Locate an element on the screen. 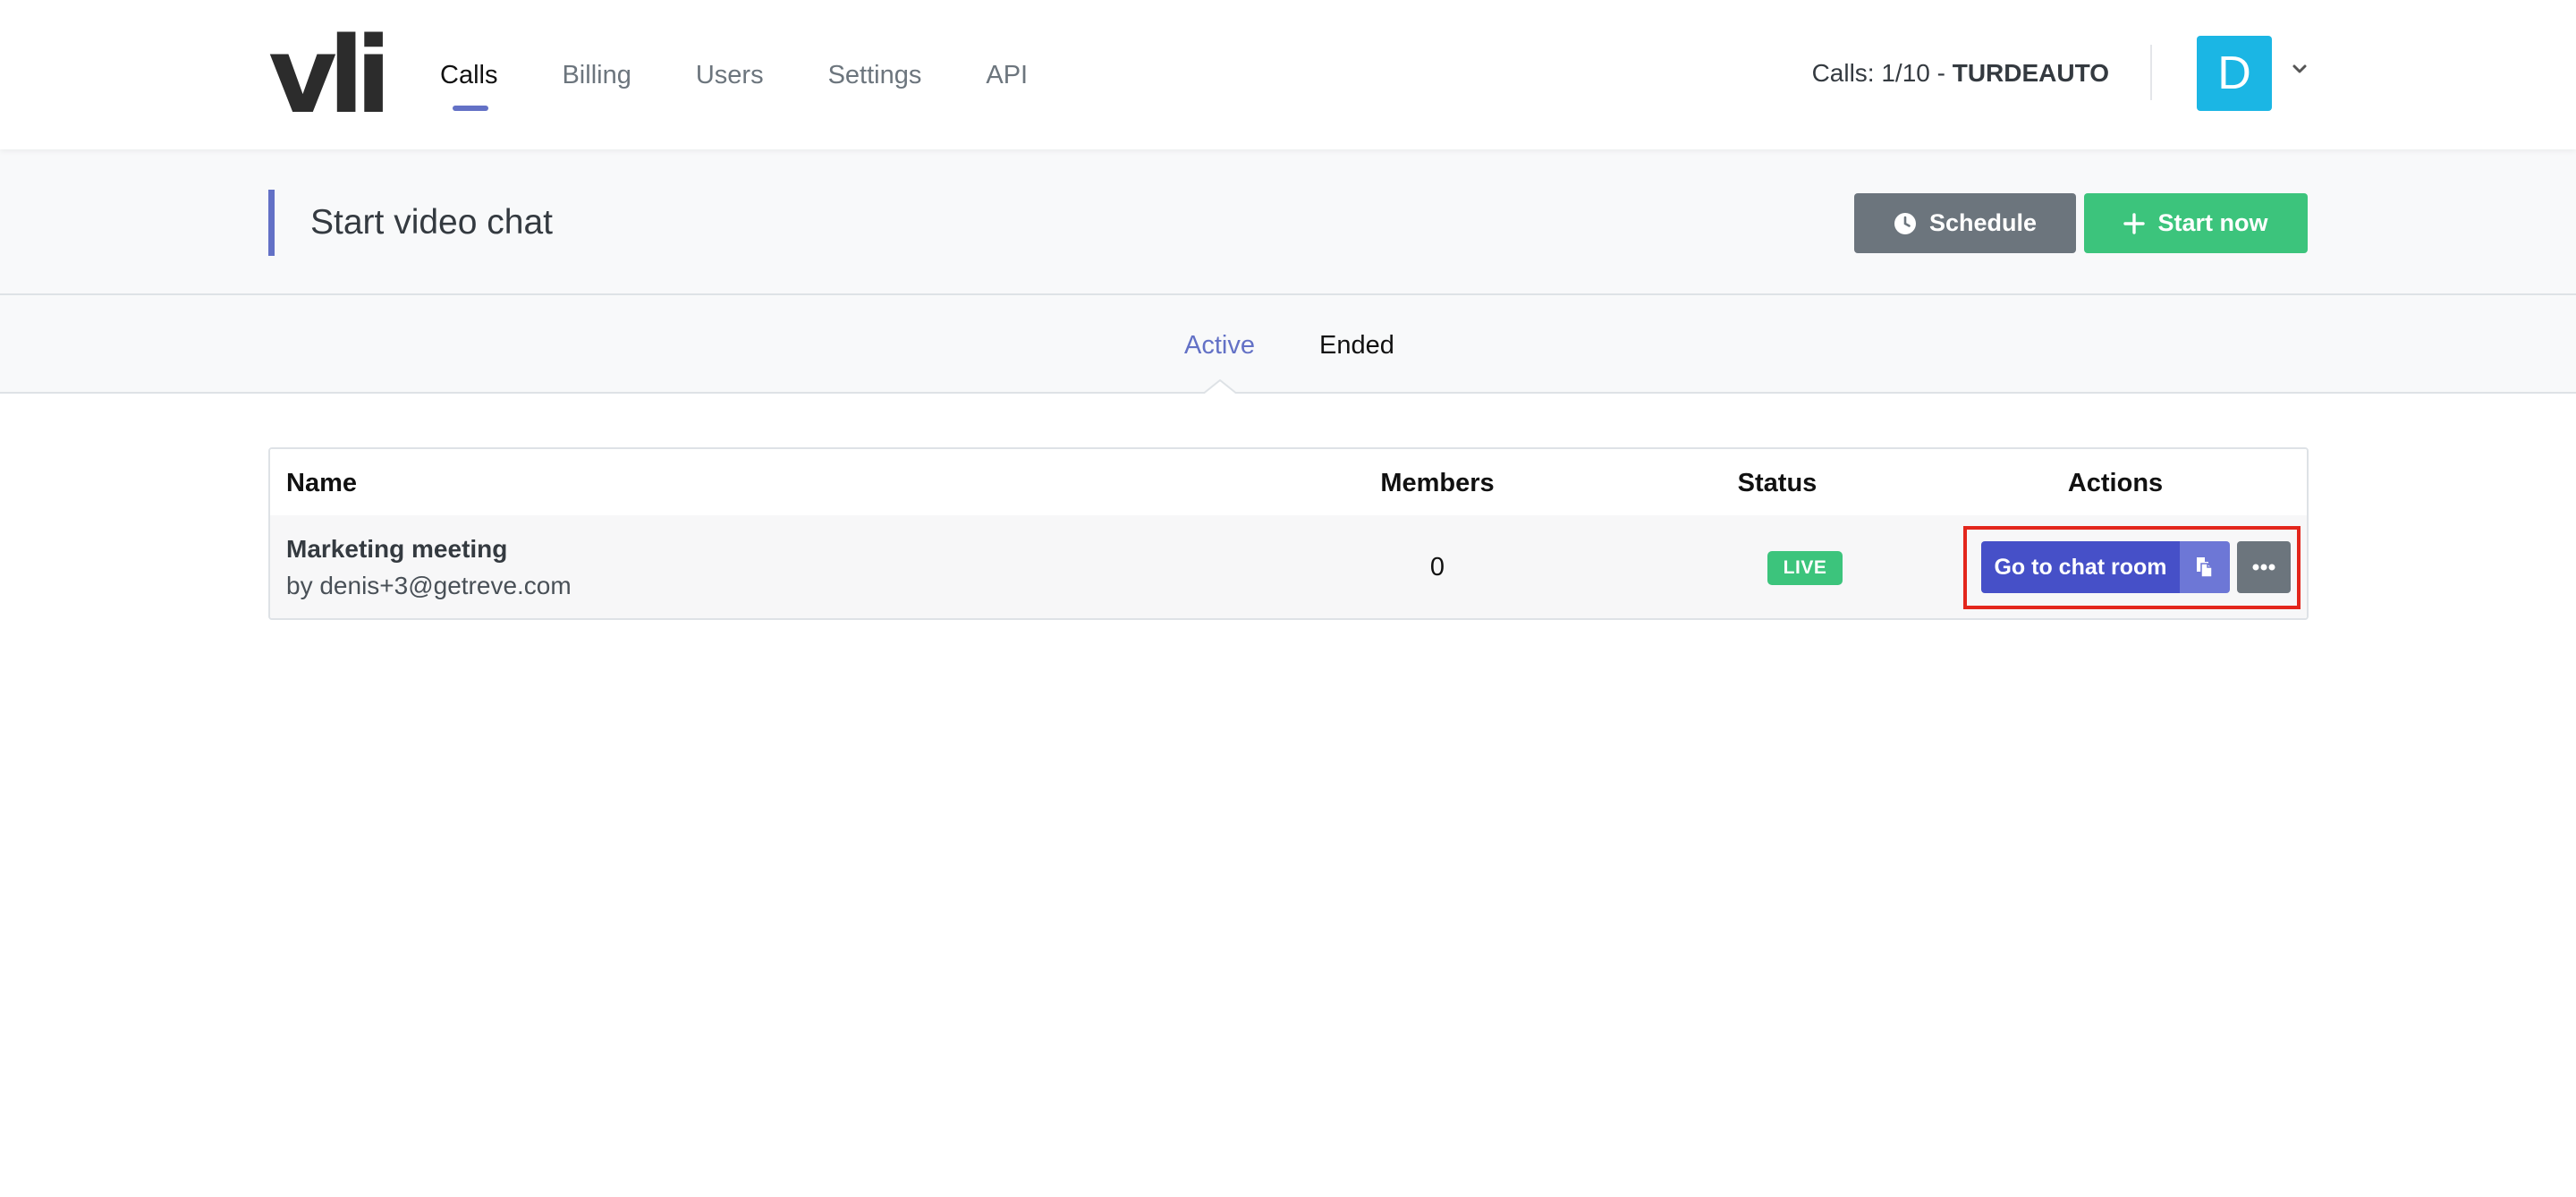 The height and width of the screenshot is (1197, 2576). ellipsis-icon is located at coordinates (2263, 568).